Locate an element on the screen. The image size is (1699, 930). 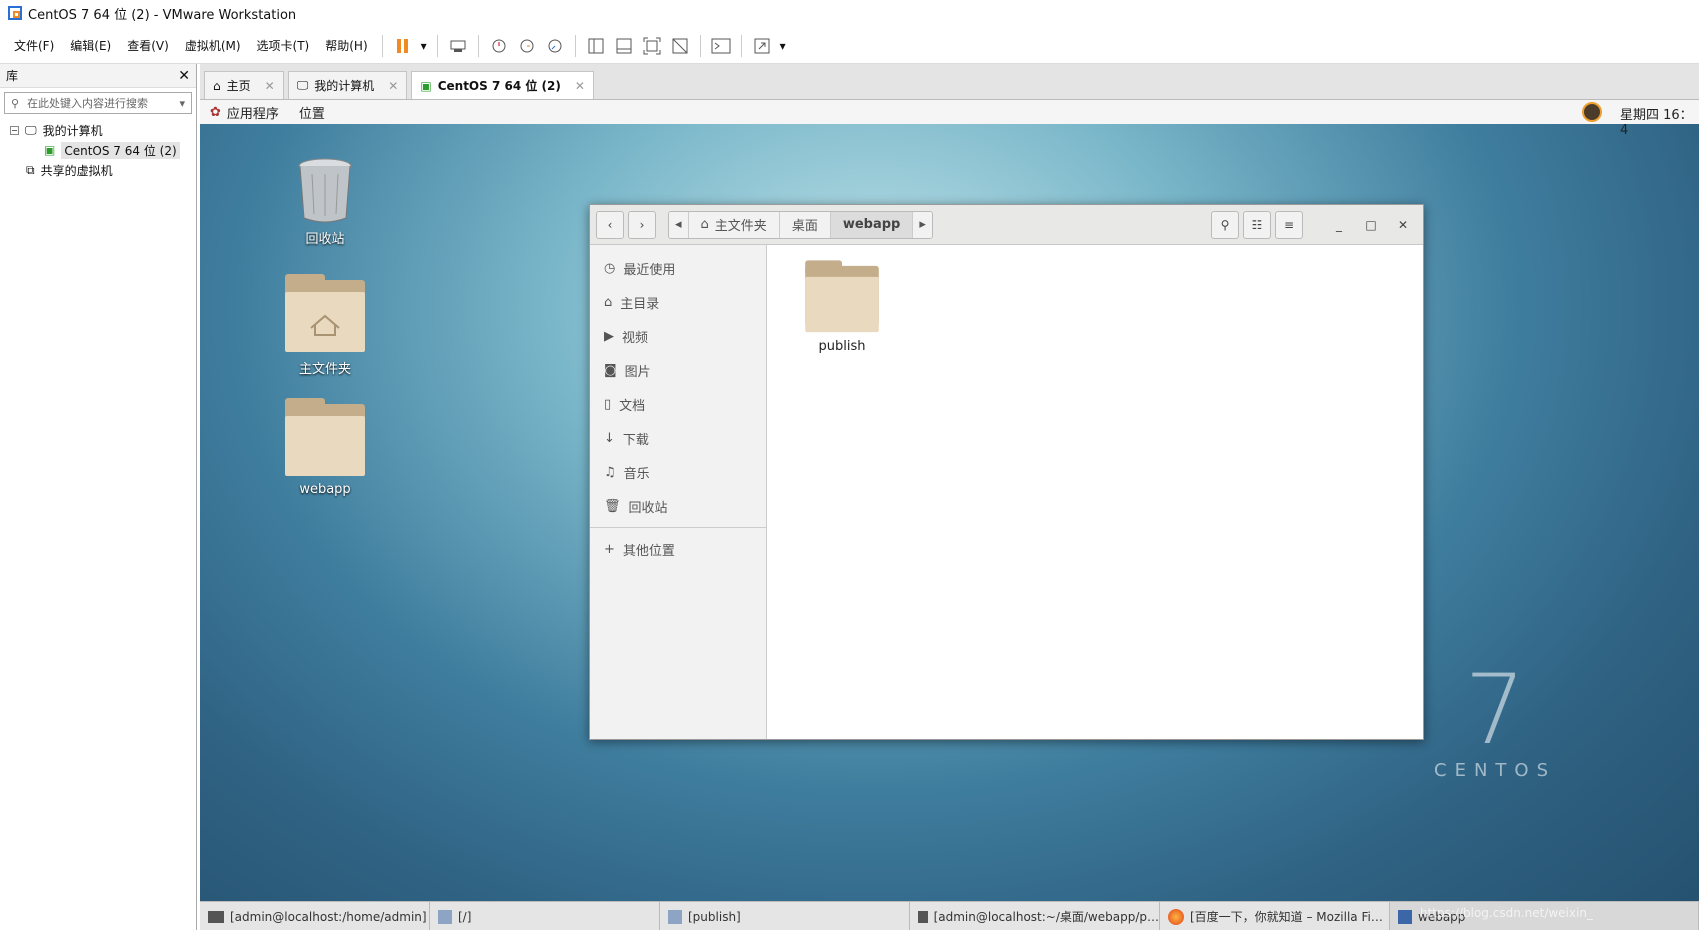
gnome-apps-menu: ✿ 应用程序 is located at coordinates (244, 112).